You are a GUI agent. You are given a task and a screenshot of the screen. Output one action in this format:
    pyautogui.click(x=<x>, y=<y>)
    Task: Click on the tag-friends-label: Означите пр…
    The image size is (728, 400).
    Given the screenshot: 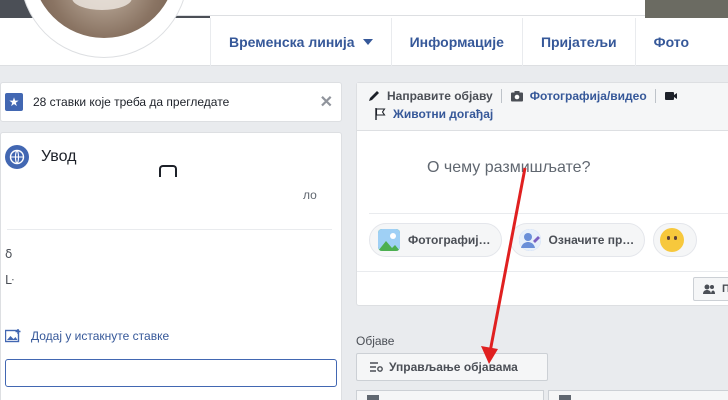 What is the action you would take?
    pyautogui.click(x=591, y=240)
    